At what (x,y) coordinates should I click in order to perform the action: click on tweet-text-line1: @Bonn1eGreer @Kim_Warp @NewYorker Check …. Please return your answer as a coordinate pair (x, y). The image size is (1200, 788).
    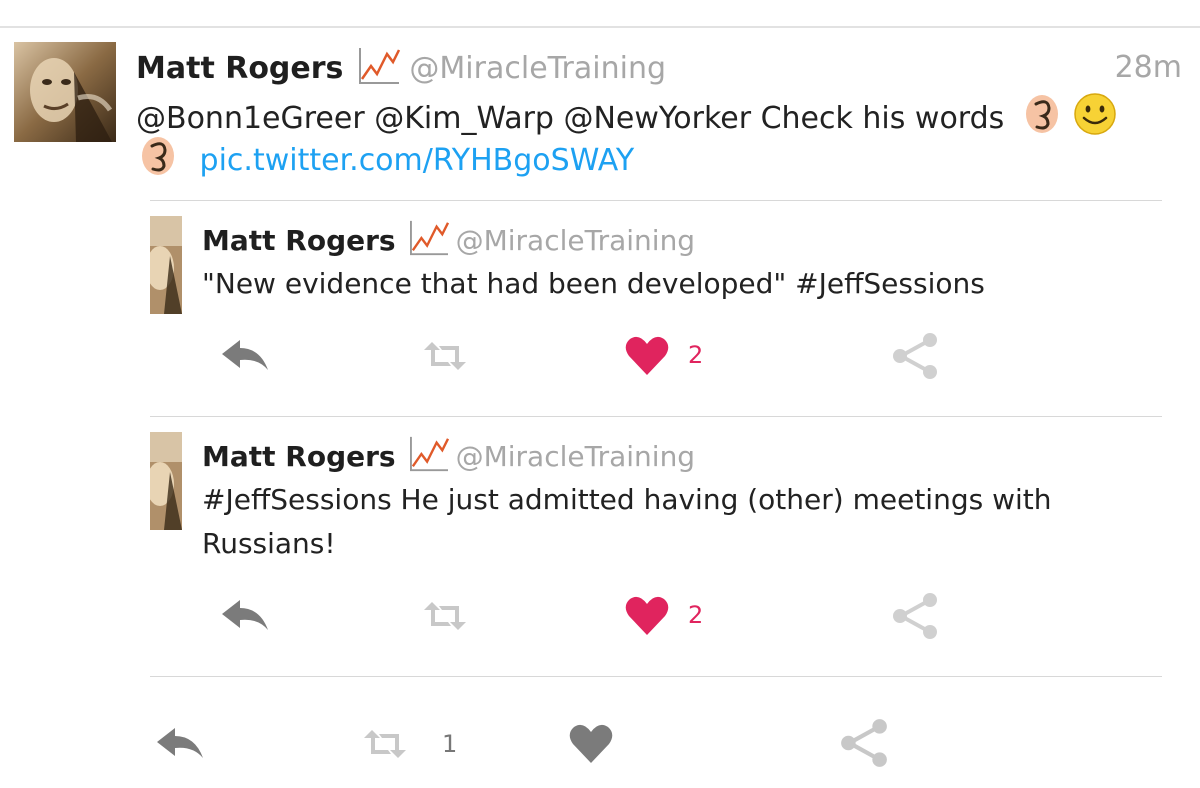
    Looking at the image, I should click on (570, 118).